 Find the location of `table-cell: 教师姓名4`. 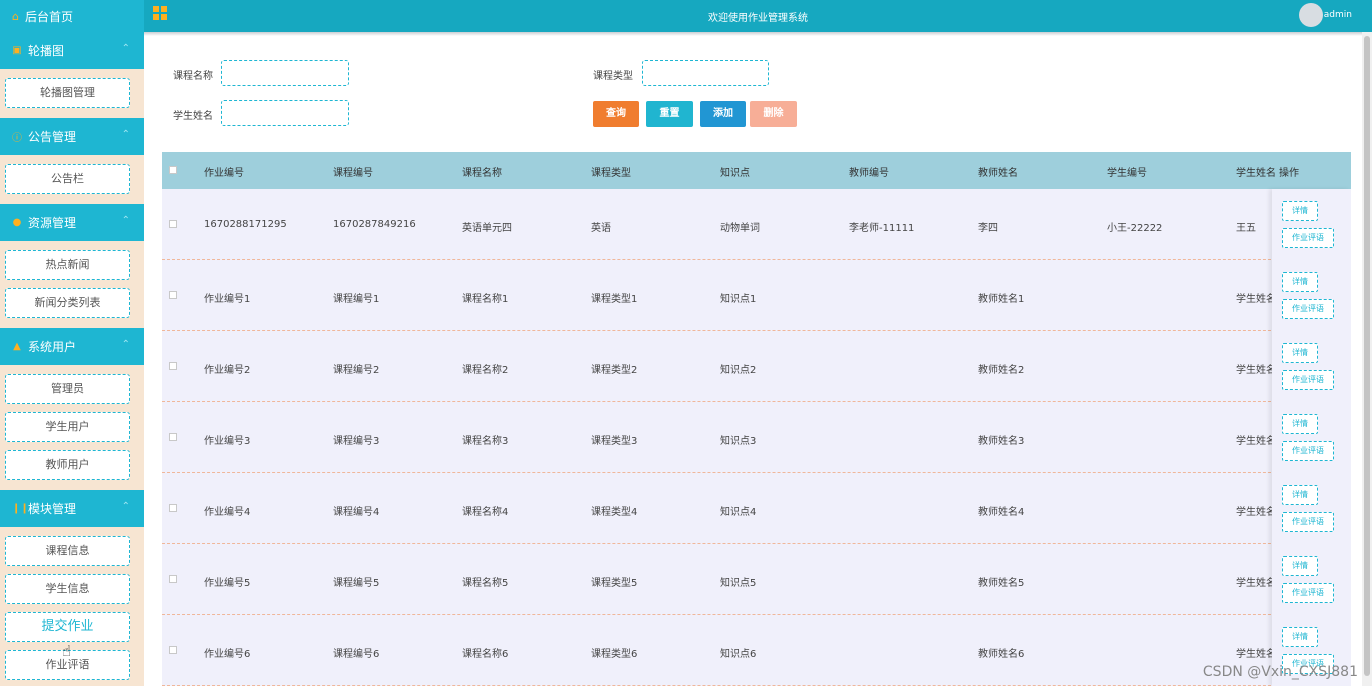

table-cell: 教师姓名4 is located at coordinates (1001, 512).